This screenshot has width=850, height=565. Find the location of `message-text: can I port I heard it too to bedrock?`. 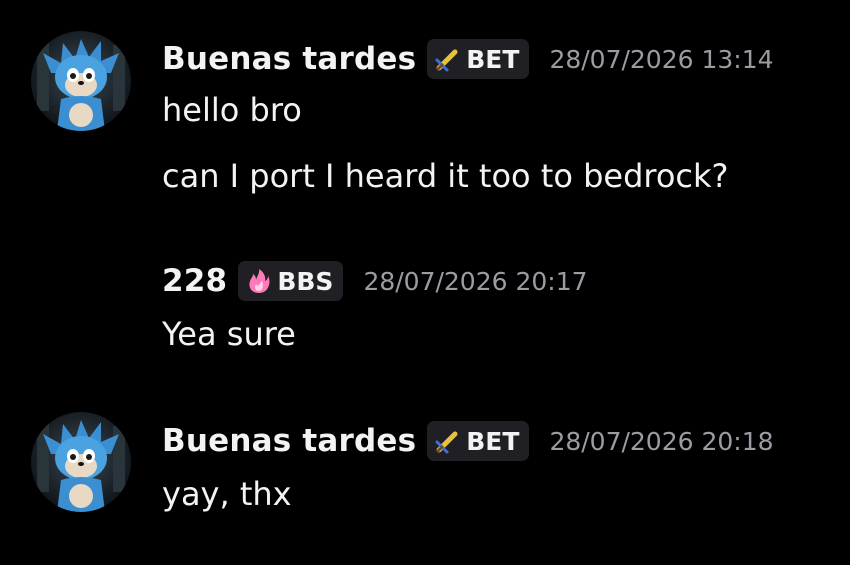

message-text: can I port I heard it too to bedrock? is located at coordinates (445, 176).